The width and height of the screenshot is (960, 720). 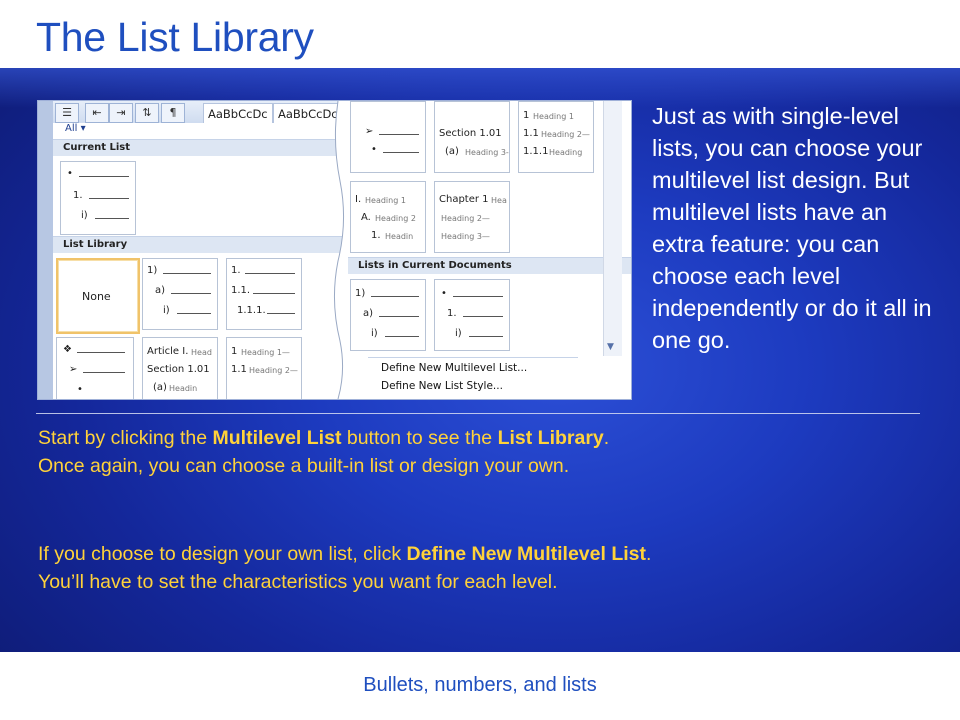 What do you see at coordinates (472, 315) in the screenshot?
I see `doc-list-tile-2: • 1. i)` at bounding box center [472, 315].